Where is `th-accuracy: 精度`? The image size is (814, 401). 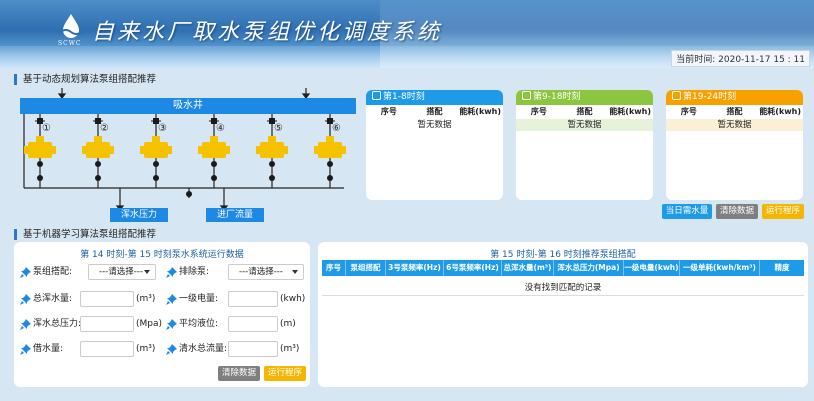 th-accuracy: 精度 is located at coordinates (782, 267).